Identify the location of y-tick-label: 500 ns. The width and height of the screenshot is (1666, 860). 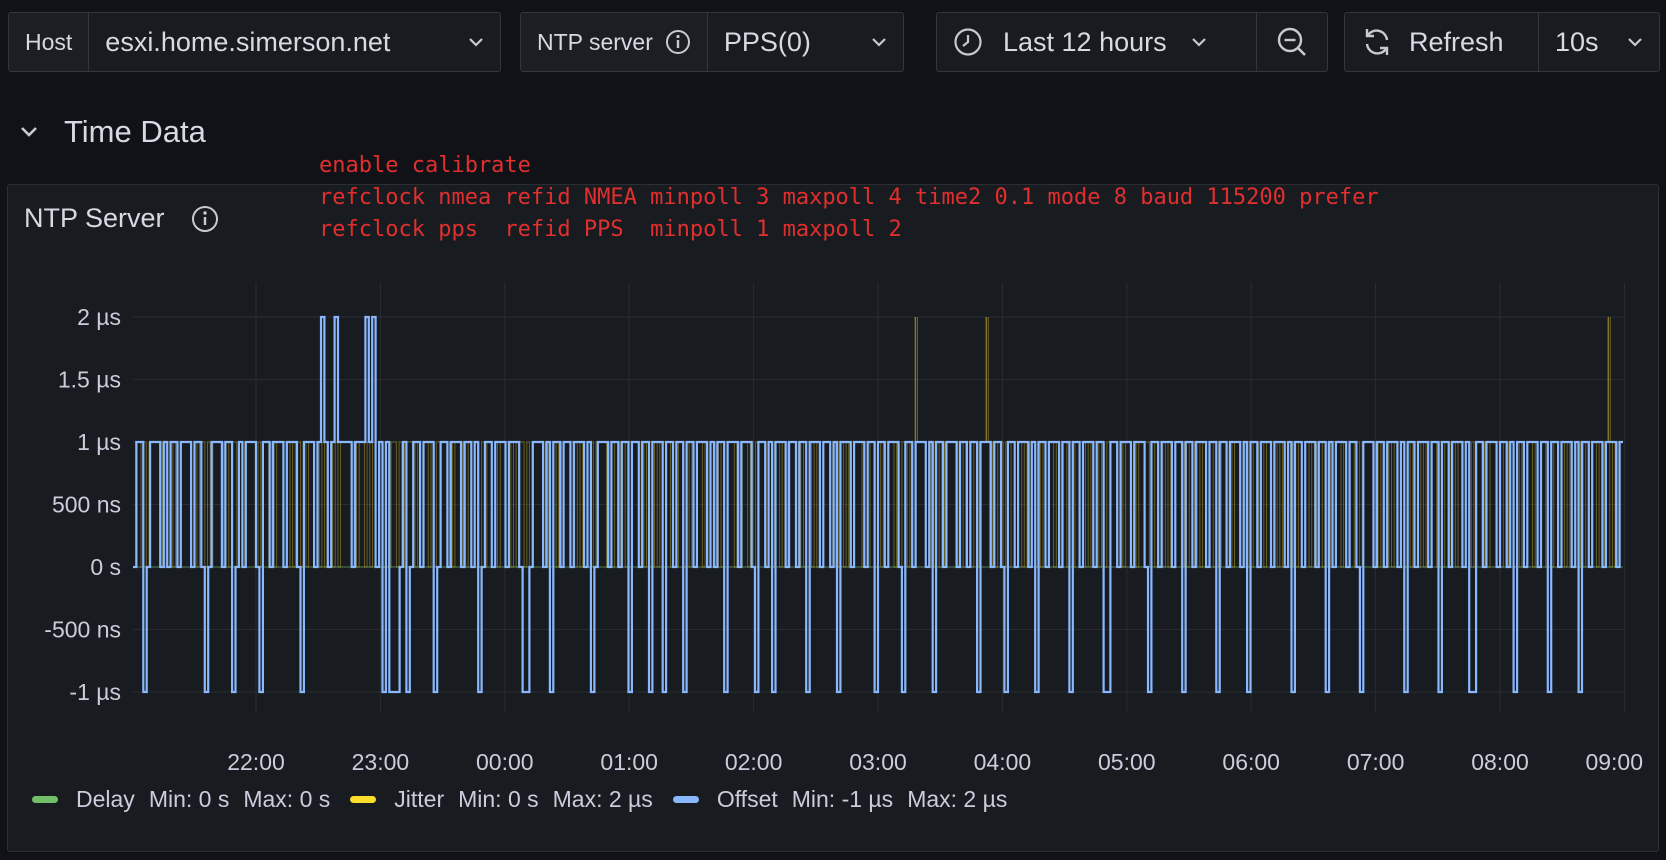
(86, 505).